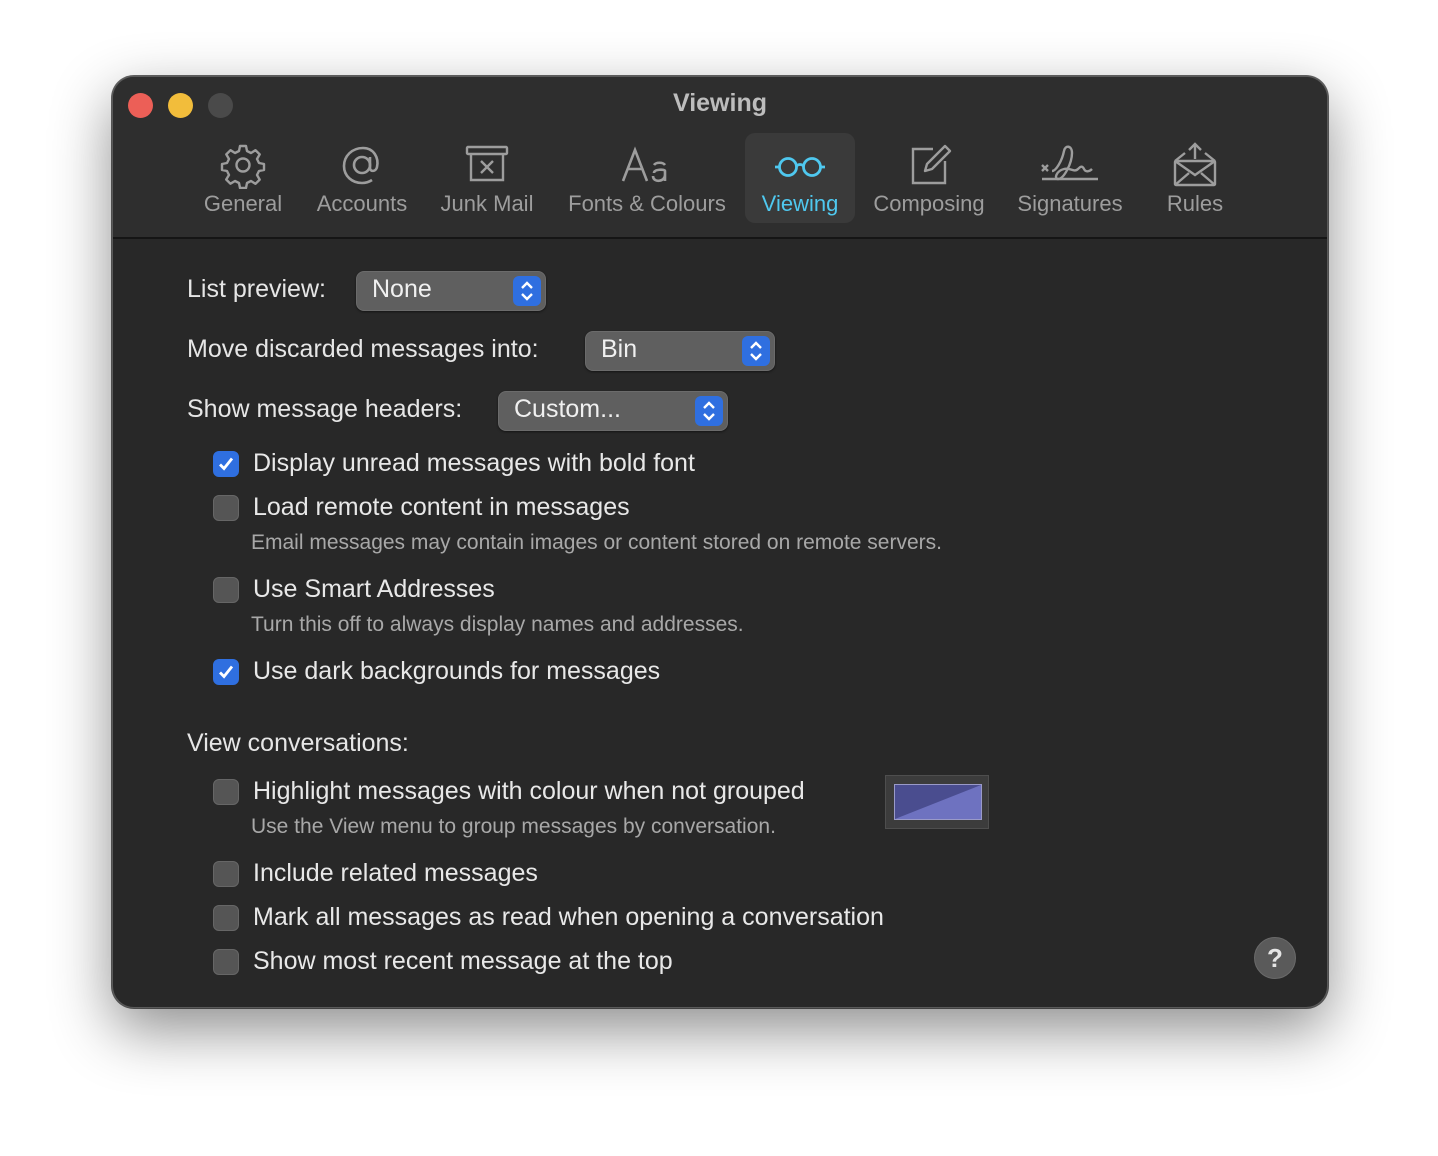  I want to click on remote-content-checkbox, so click(226, 508).